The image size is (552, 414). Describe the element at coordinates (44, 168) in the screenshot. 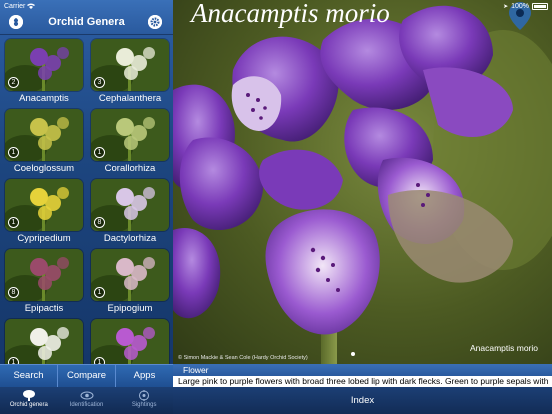

I see `genus-name: Coeloglossum` at that location.